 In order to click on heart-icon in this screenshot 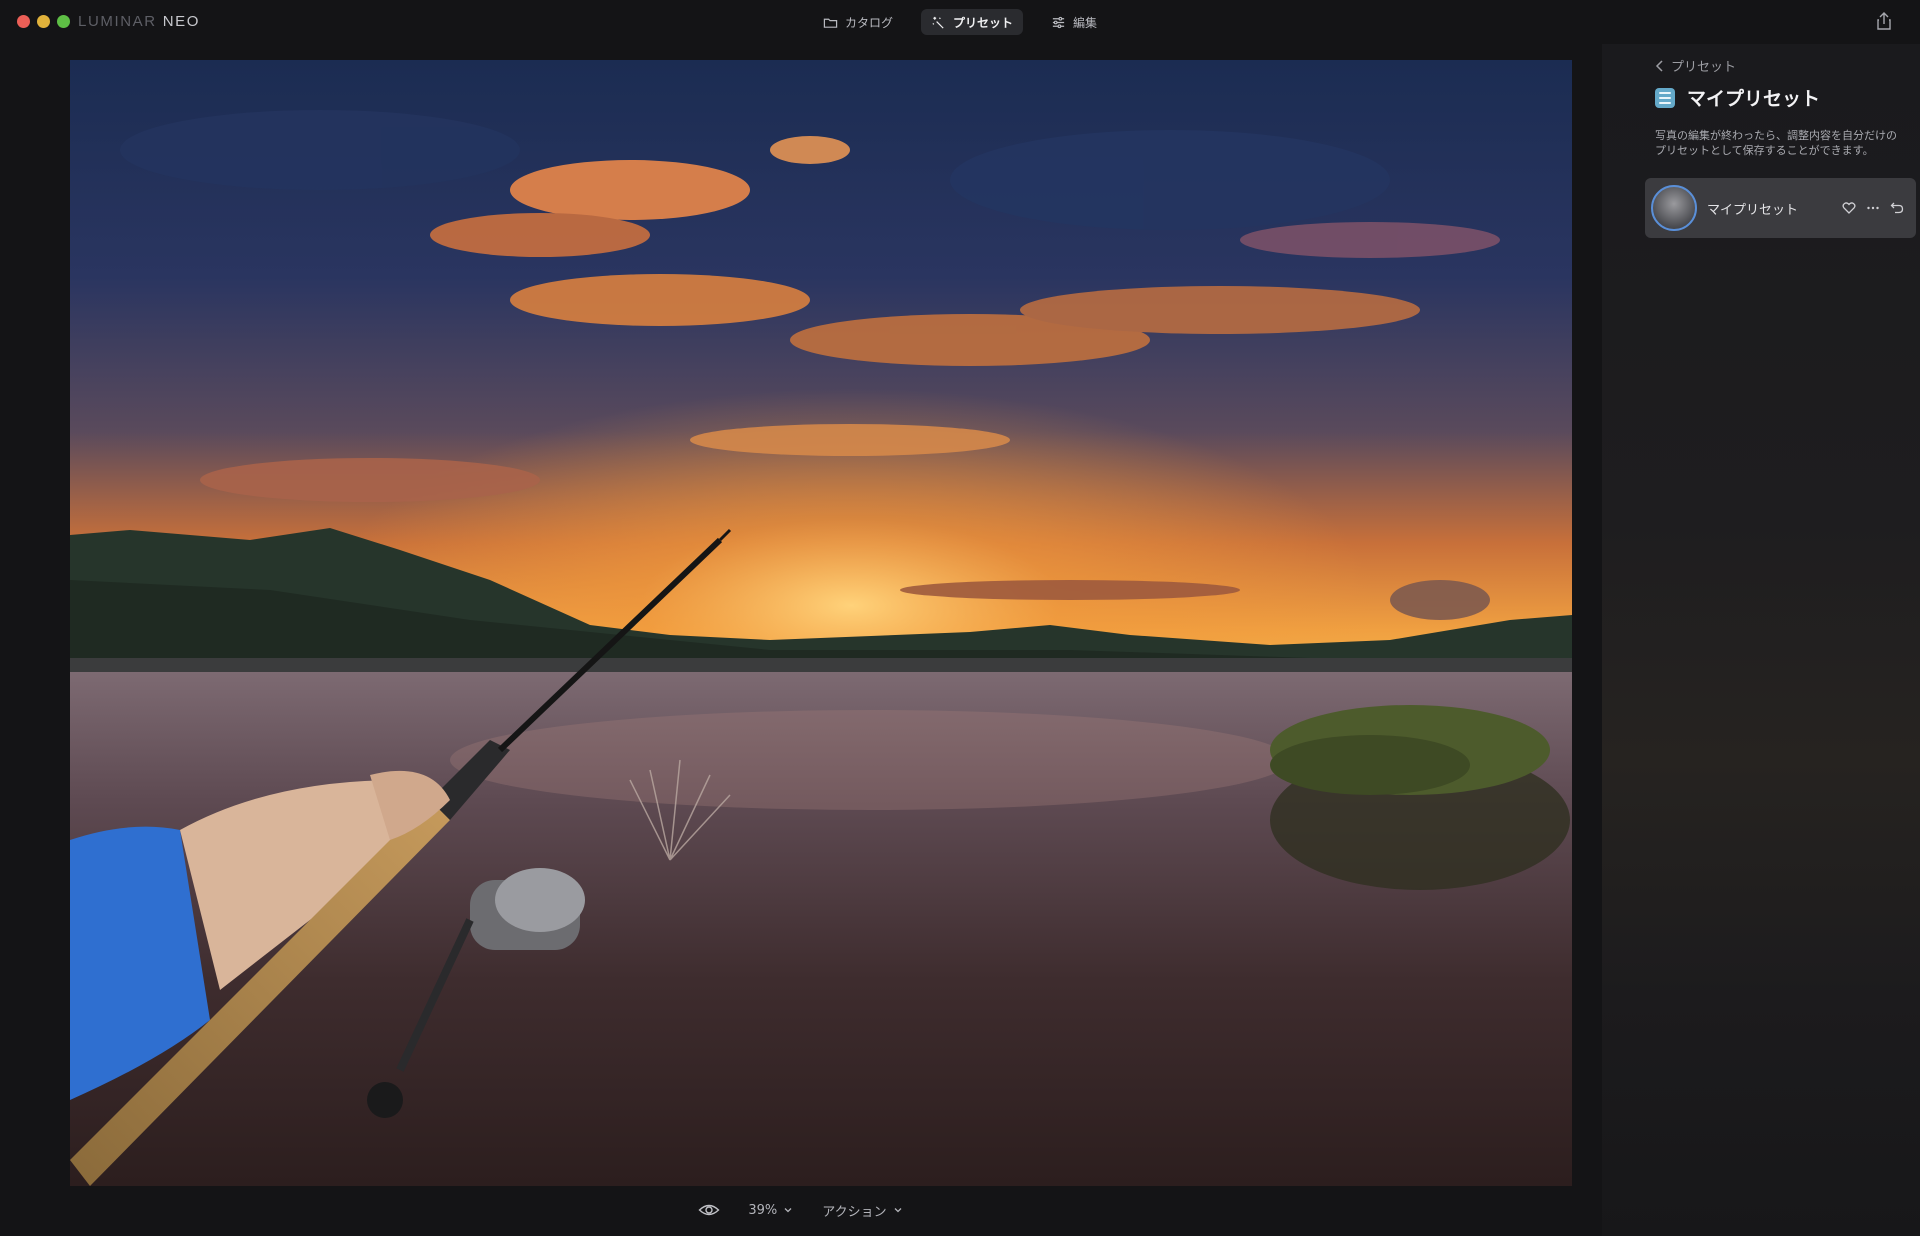, I will do `click(1849, 208)`.